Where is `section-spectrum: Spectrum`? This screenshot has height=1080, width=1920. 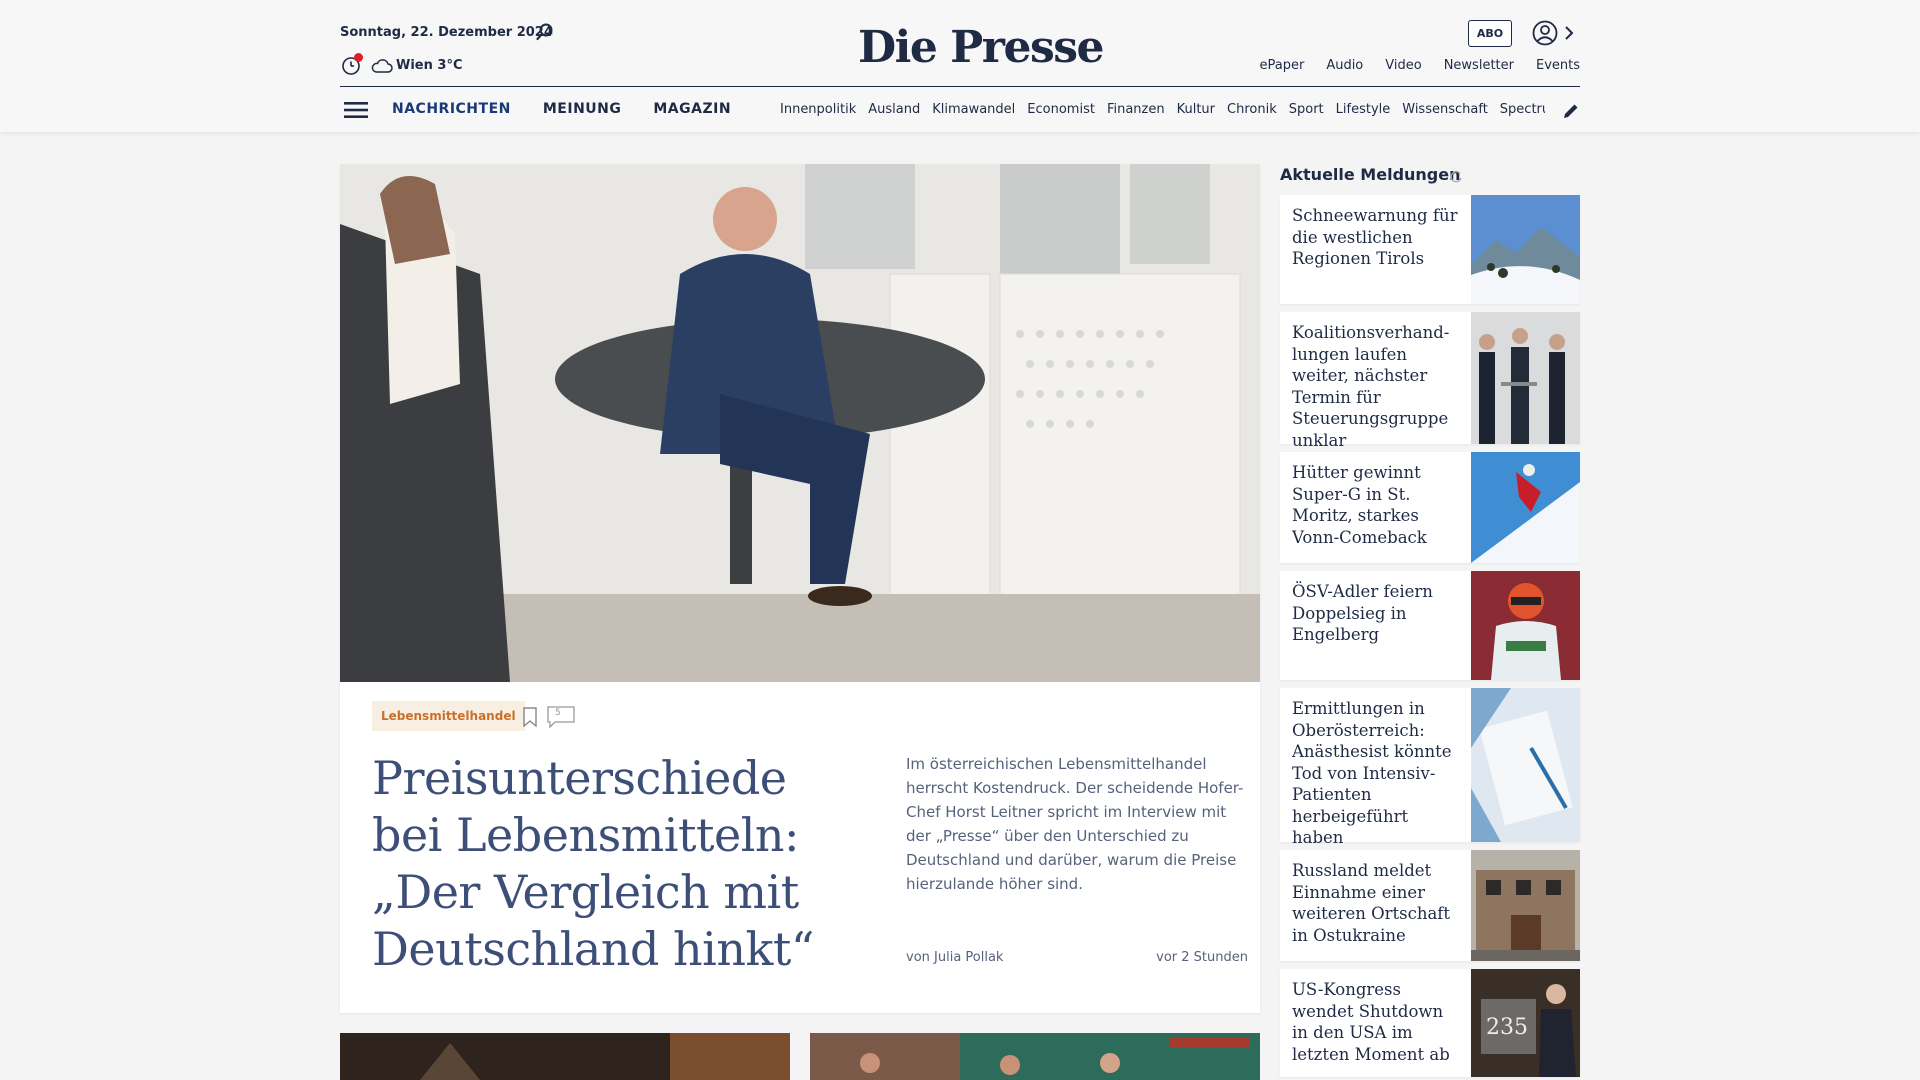 section-spectrum: Spectrum is located at coordinates (1522, 109).